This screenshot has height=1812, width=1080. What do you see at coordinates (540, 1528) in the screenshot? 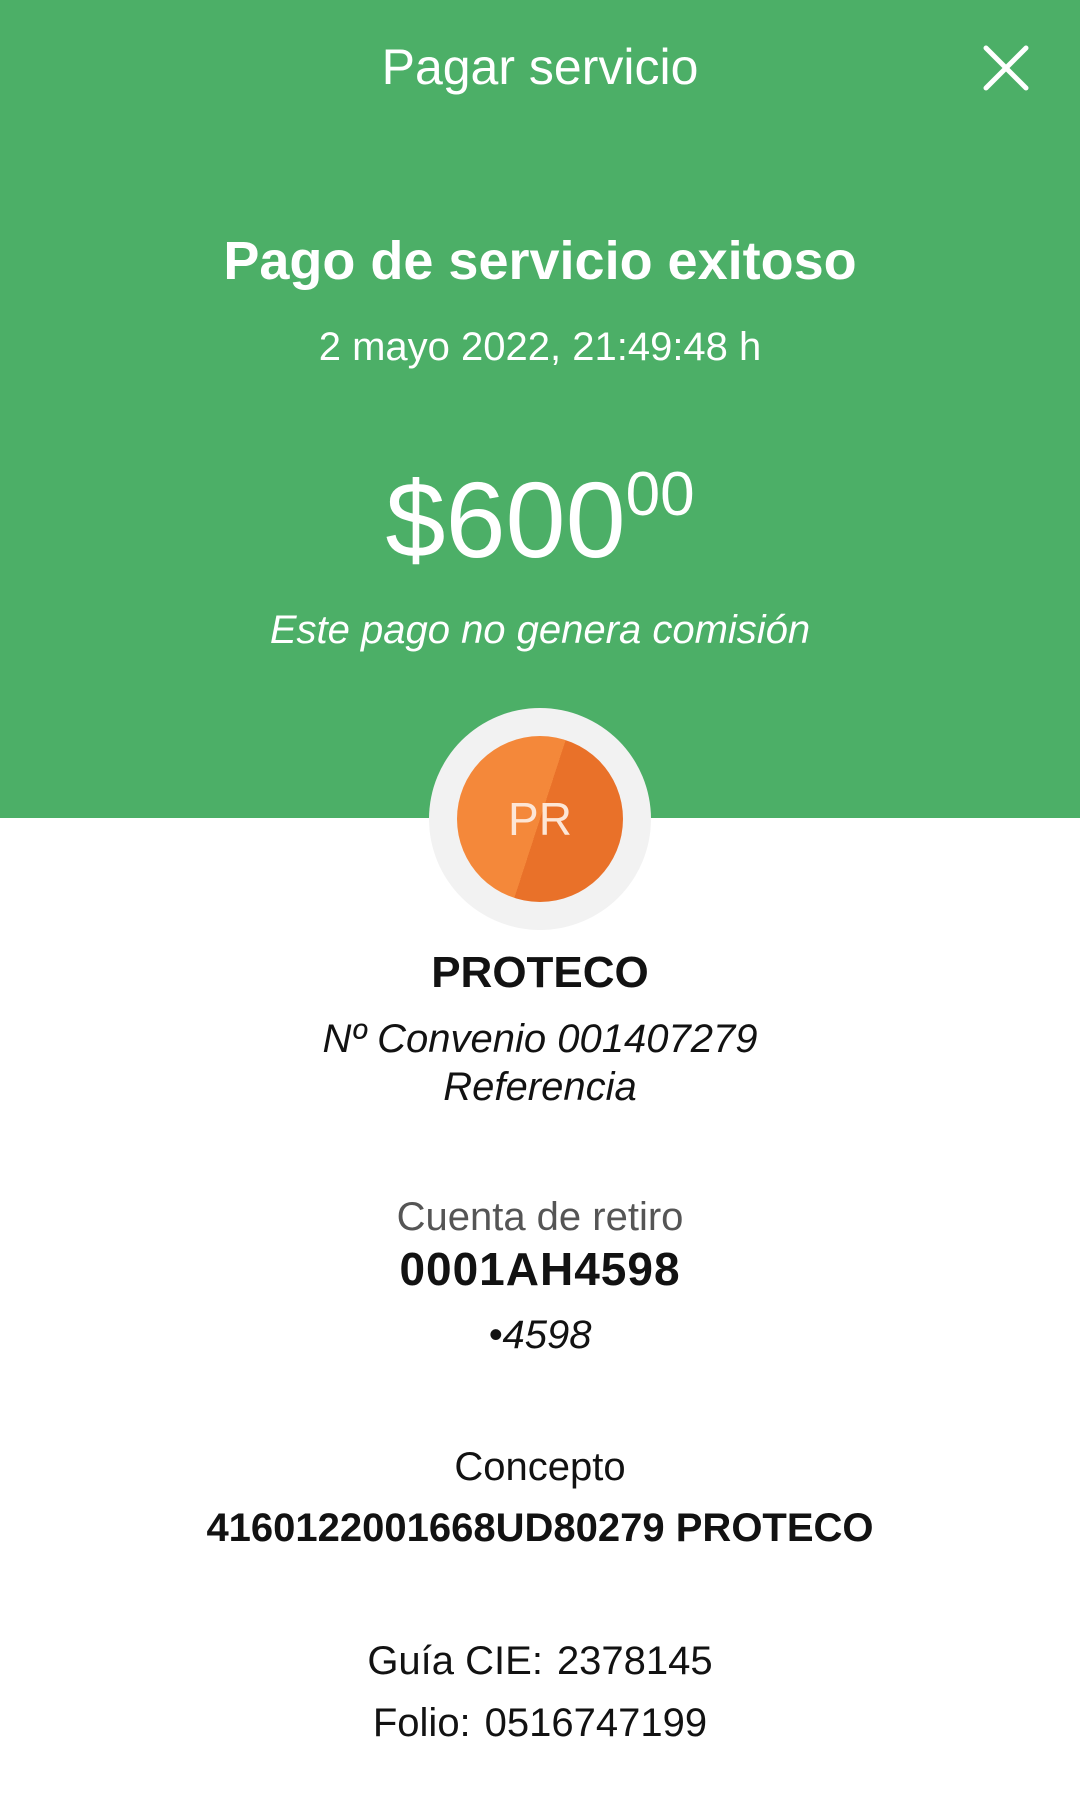
I see `concept-value: 4160122001668UD80279 PROTECO` at bounding box center [540, 1528].